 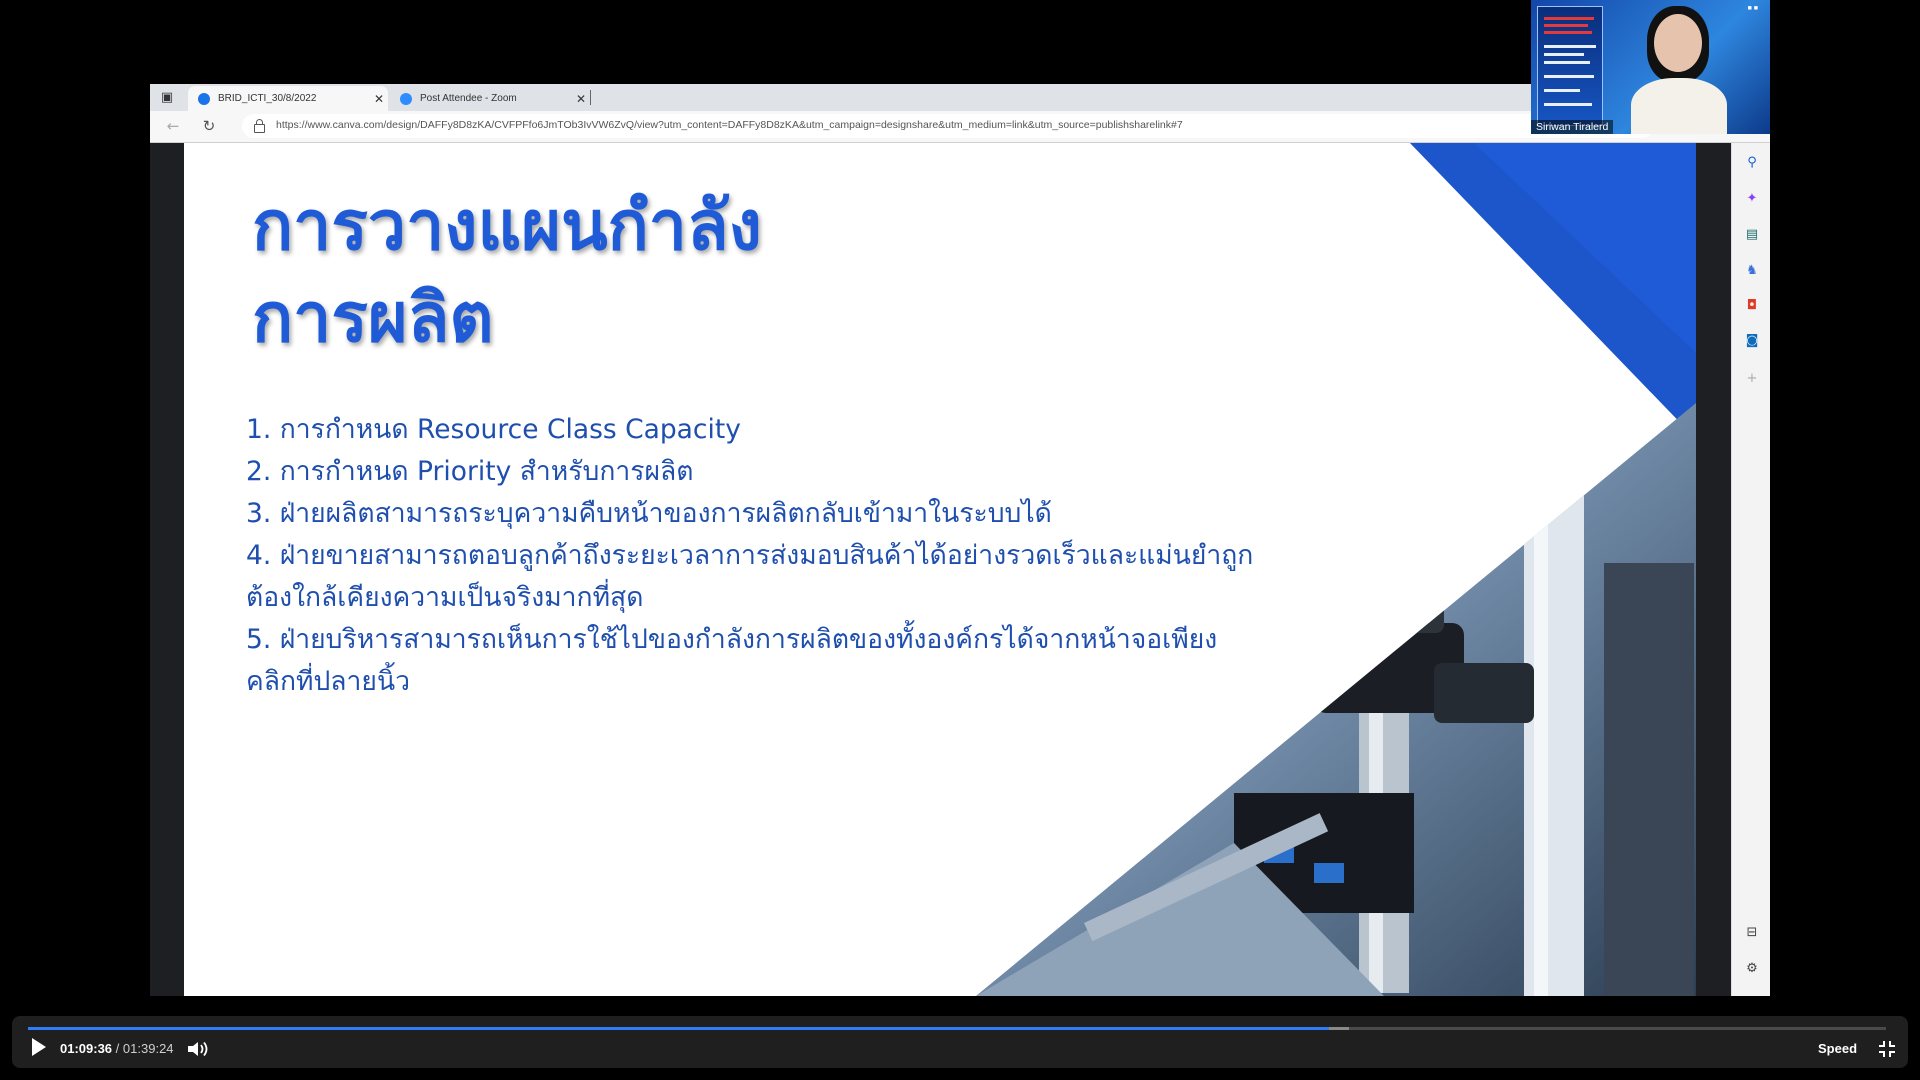 I want to click on participant-name: Siriwan Tiralerd, so click(x=1572, y=127).